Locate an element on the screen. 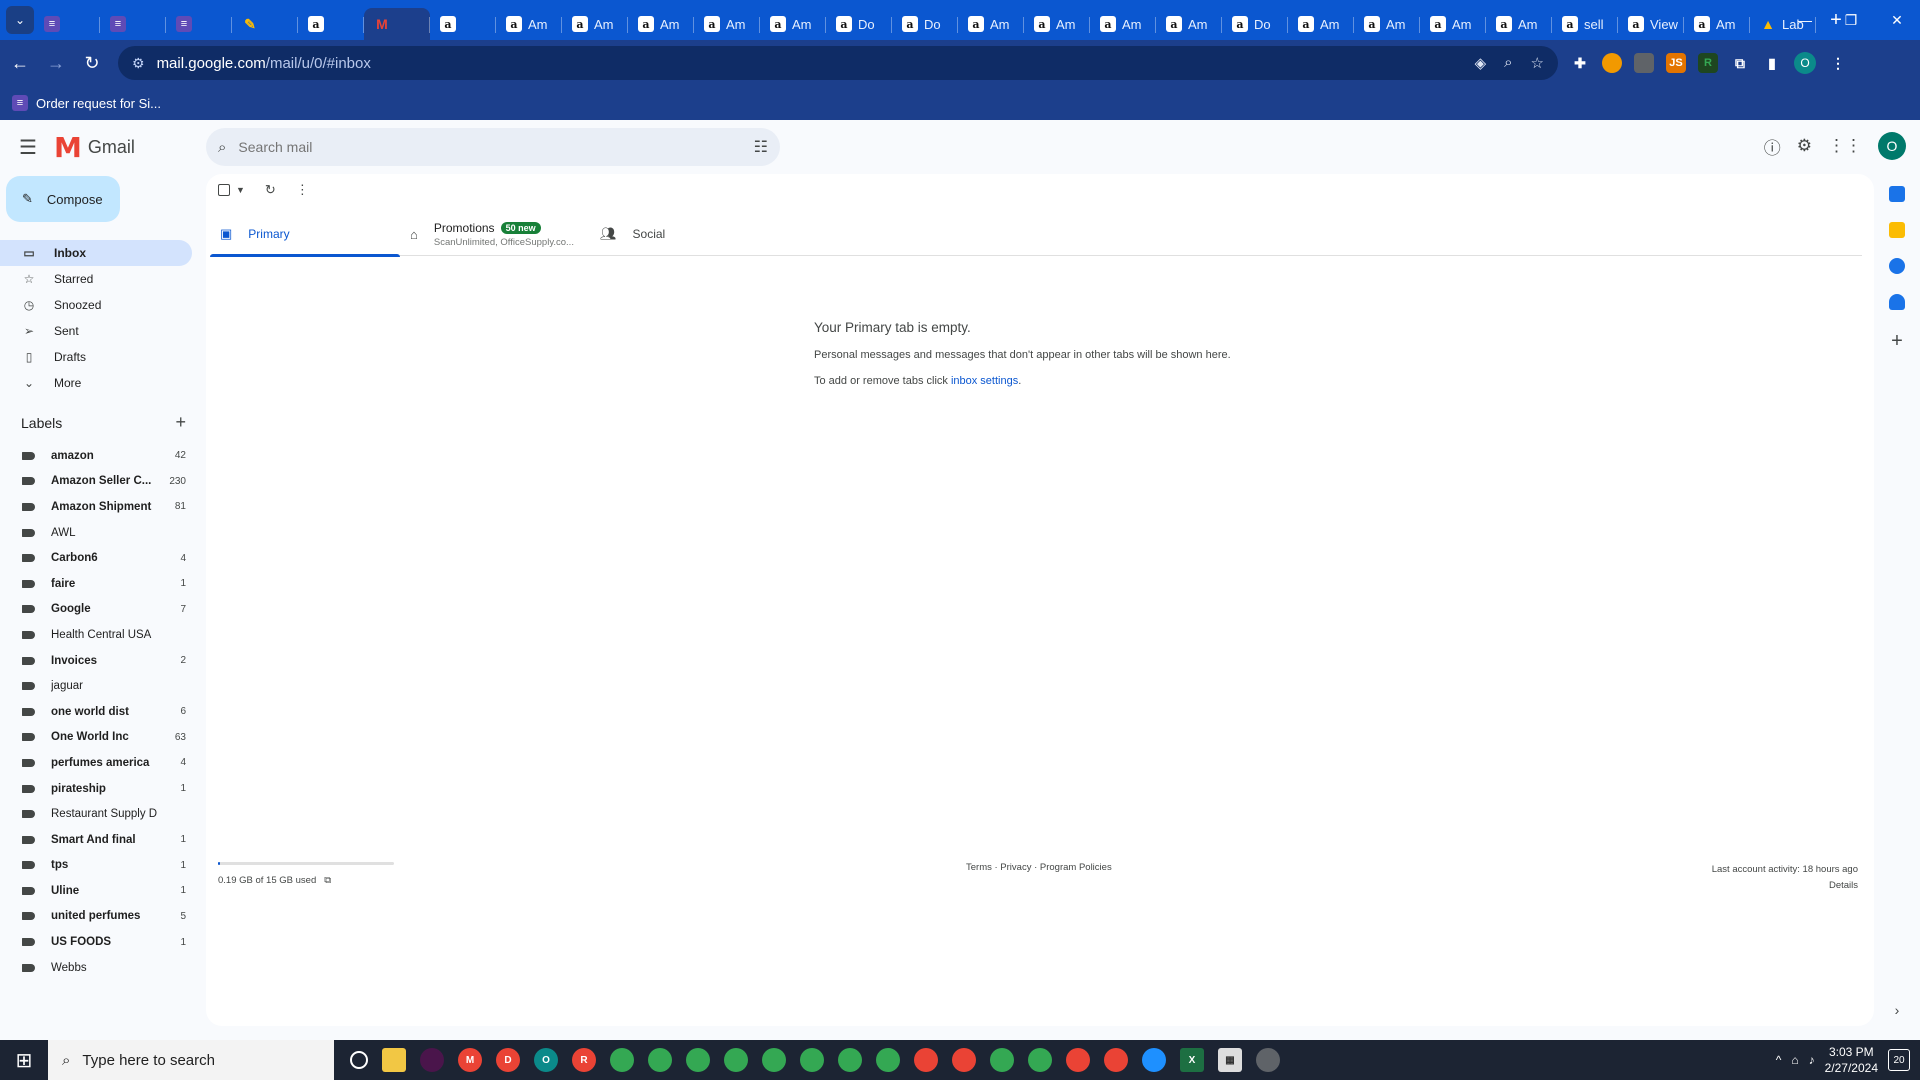 This screenshot has height=1080, width=1920. label-item: Carbon6 4 is located at coordinates (93, 558).